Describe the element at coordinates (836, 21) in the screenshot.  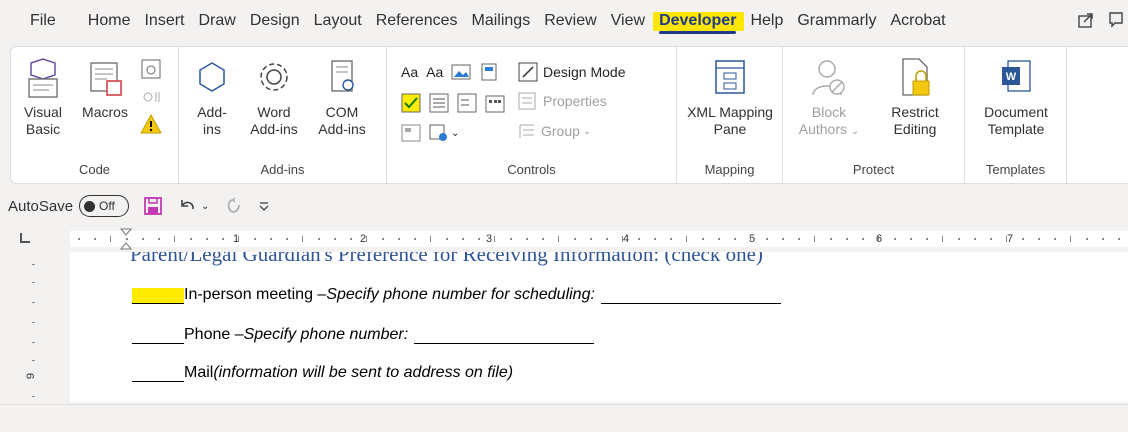
I see `tab-grammarly: Grammarly` at that location.